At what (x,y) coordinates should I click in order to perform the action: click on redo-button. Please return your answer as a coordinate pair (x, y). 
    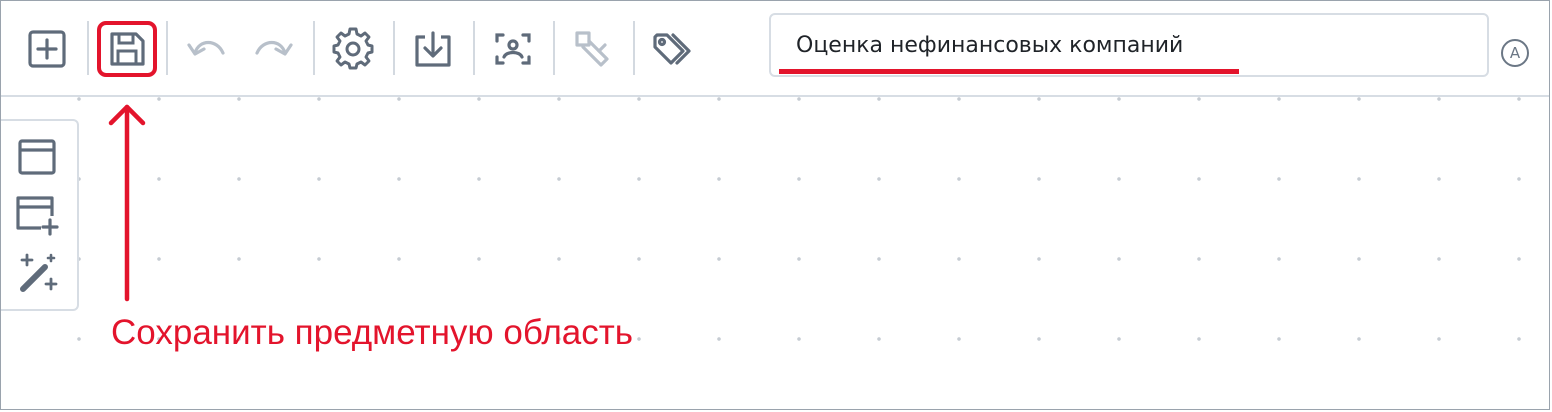
    Looking at the image, I should click on (273, 49).